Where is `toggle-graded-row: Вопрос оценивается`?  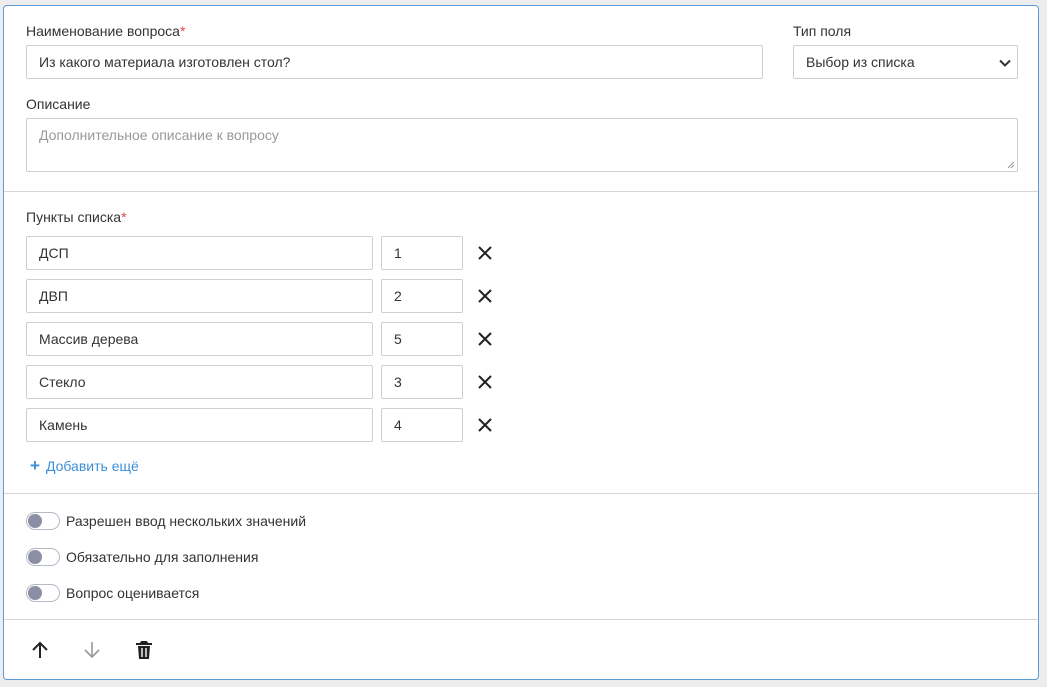
toggle-graded-row: Вопрос оценивается is located at coordinates (112, 593).